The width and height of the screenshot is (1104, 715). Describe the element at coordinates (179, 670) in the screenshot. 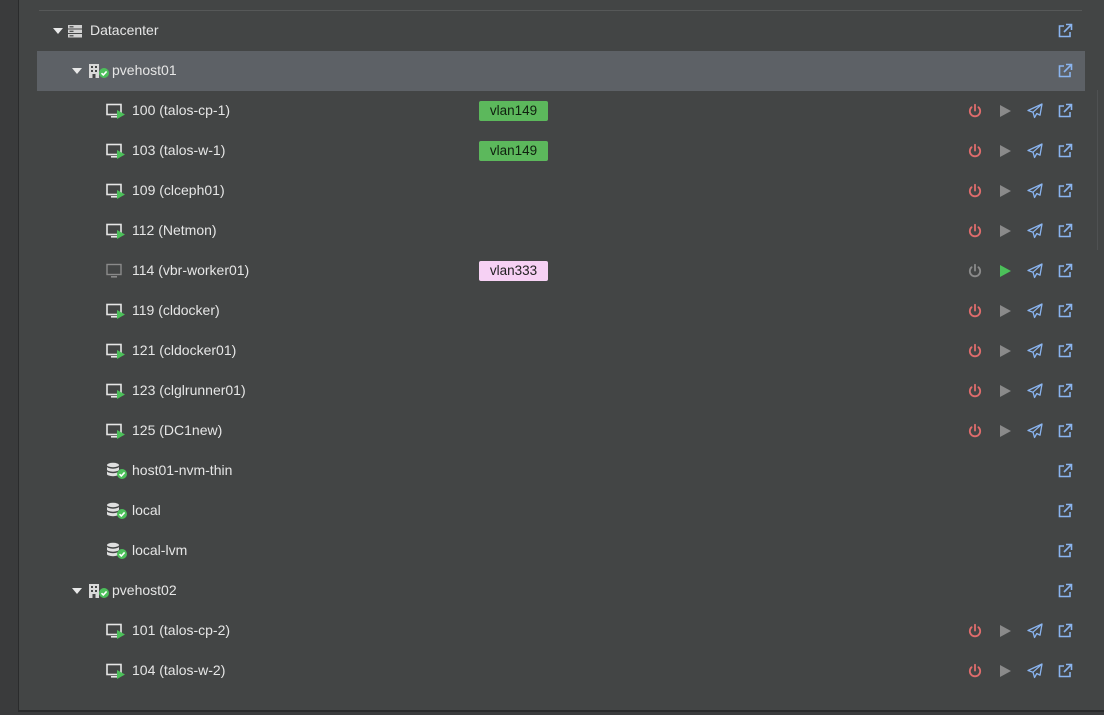

I see `tree-item-label: 104 (talos-w-2)` at that location.